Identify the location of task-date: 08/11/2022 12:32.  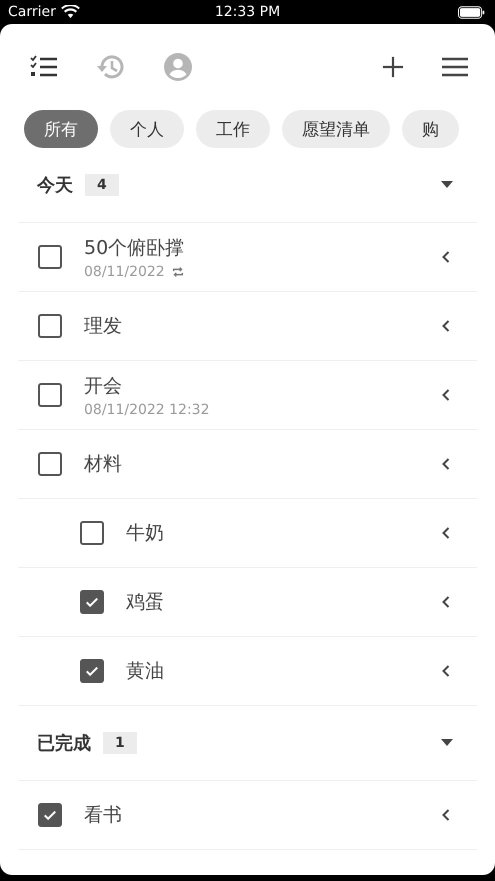
(147, 410).